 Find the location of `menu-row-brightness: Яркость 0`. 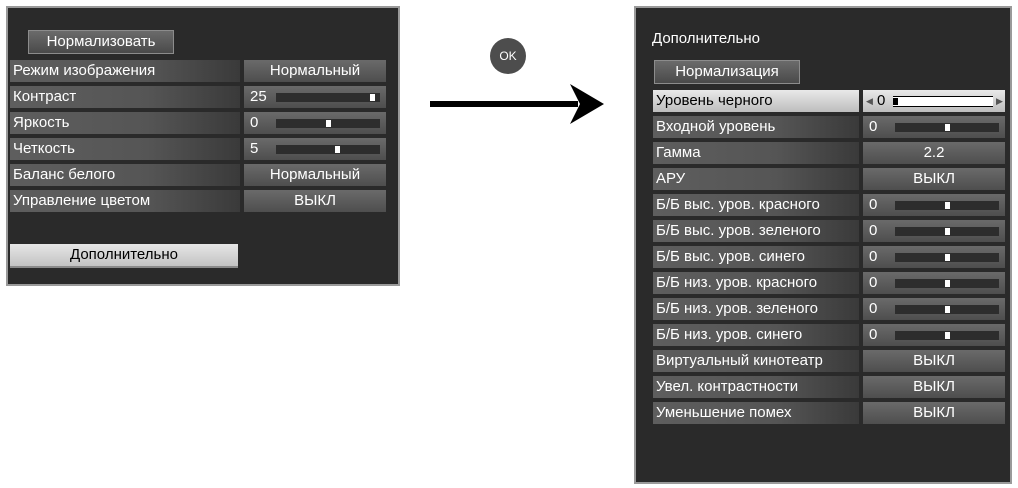

menu-row-brightness: Яркость 0 is located at coordinates (200, 123).